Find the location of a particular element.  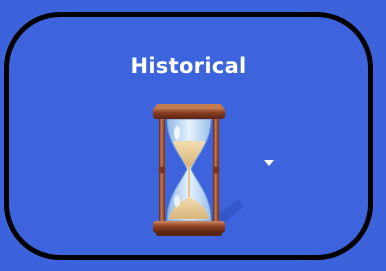

tile-title: Historical is located at coordinates (188, 66).